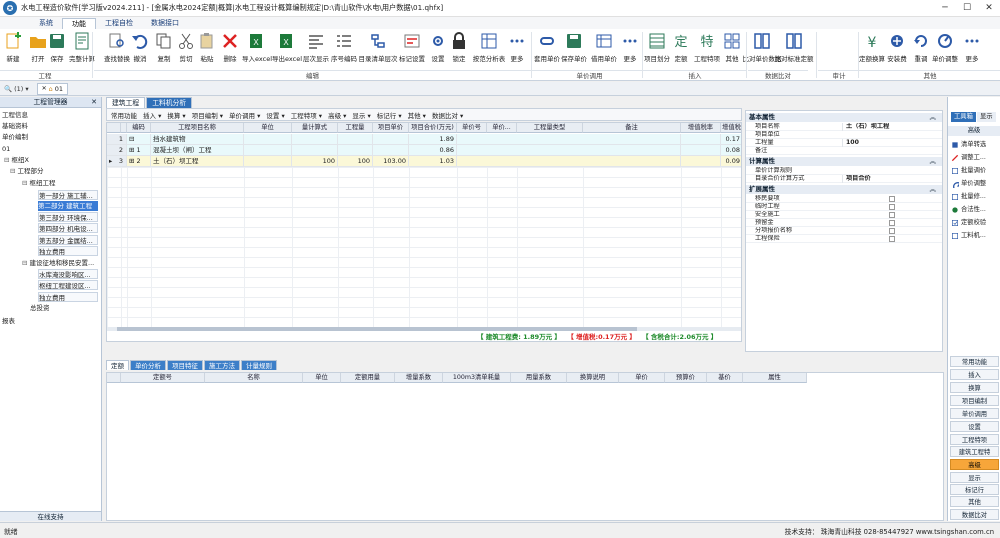 The width and height of the screenshot is (1000, 538). I want to click on ribbon-compare-quota-button-29: 比对标准定额, so click(794, 47).